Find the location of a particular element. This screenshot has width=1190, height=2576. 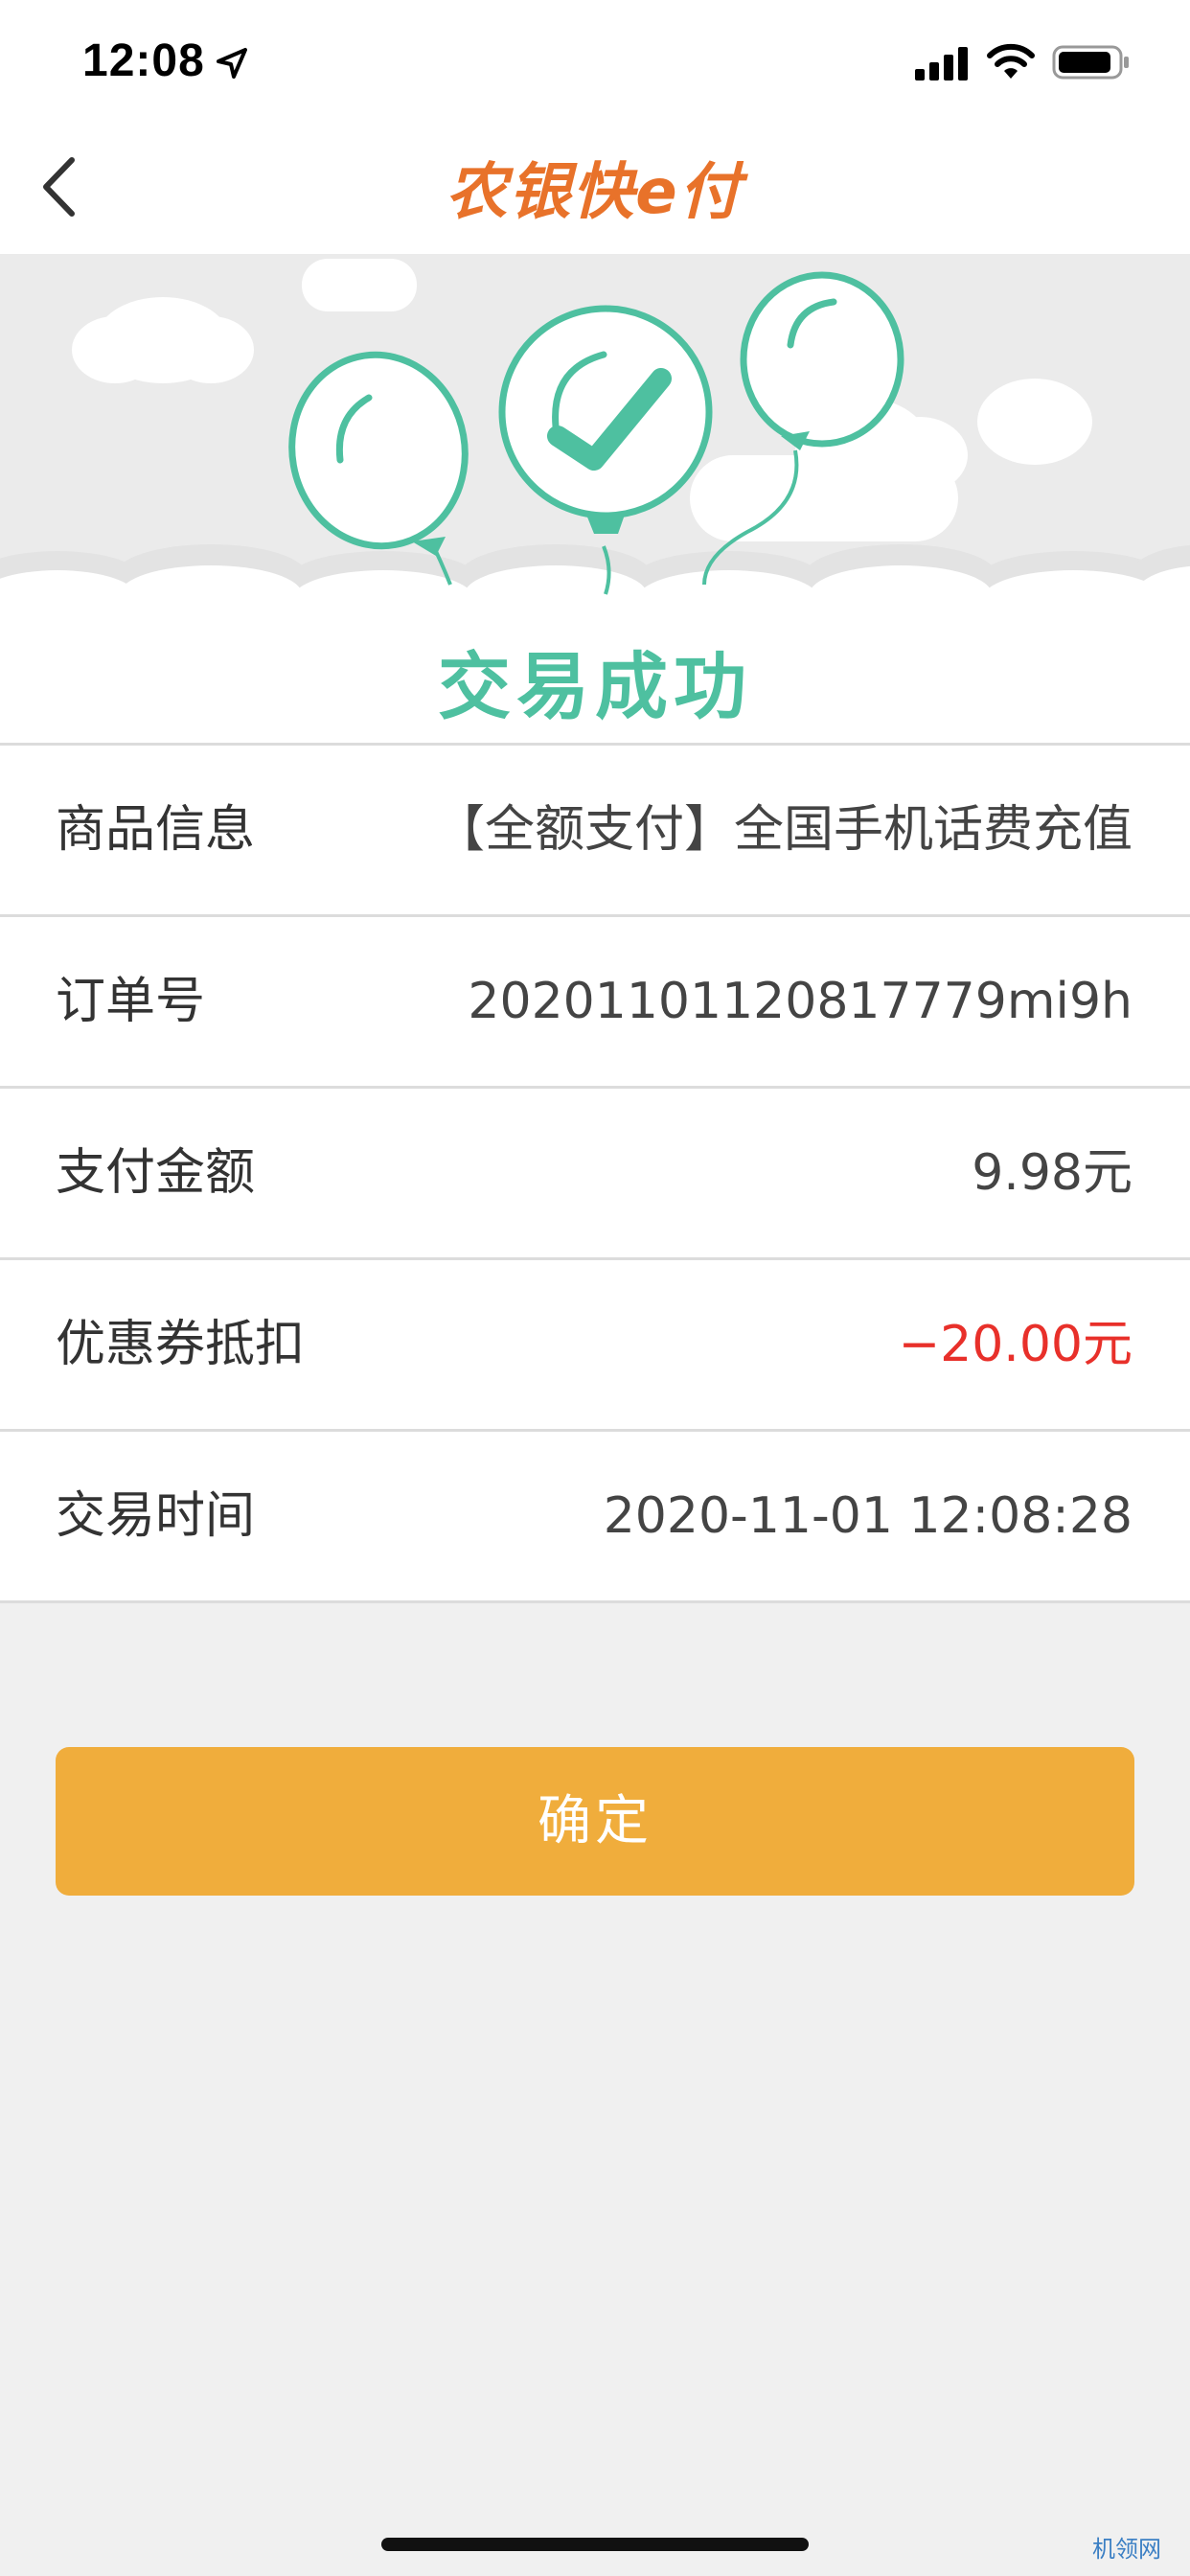

status-time: 12:08 is located at coordinates (144, 60).